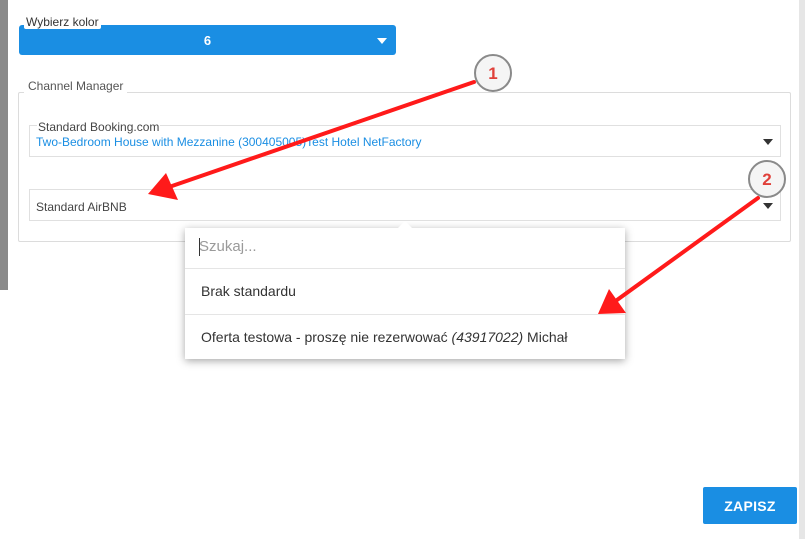  I want to click on dropdown-pointer, so click(405, 224).